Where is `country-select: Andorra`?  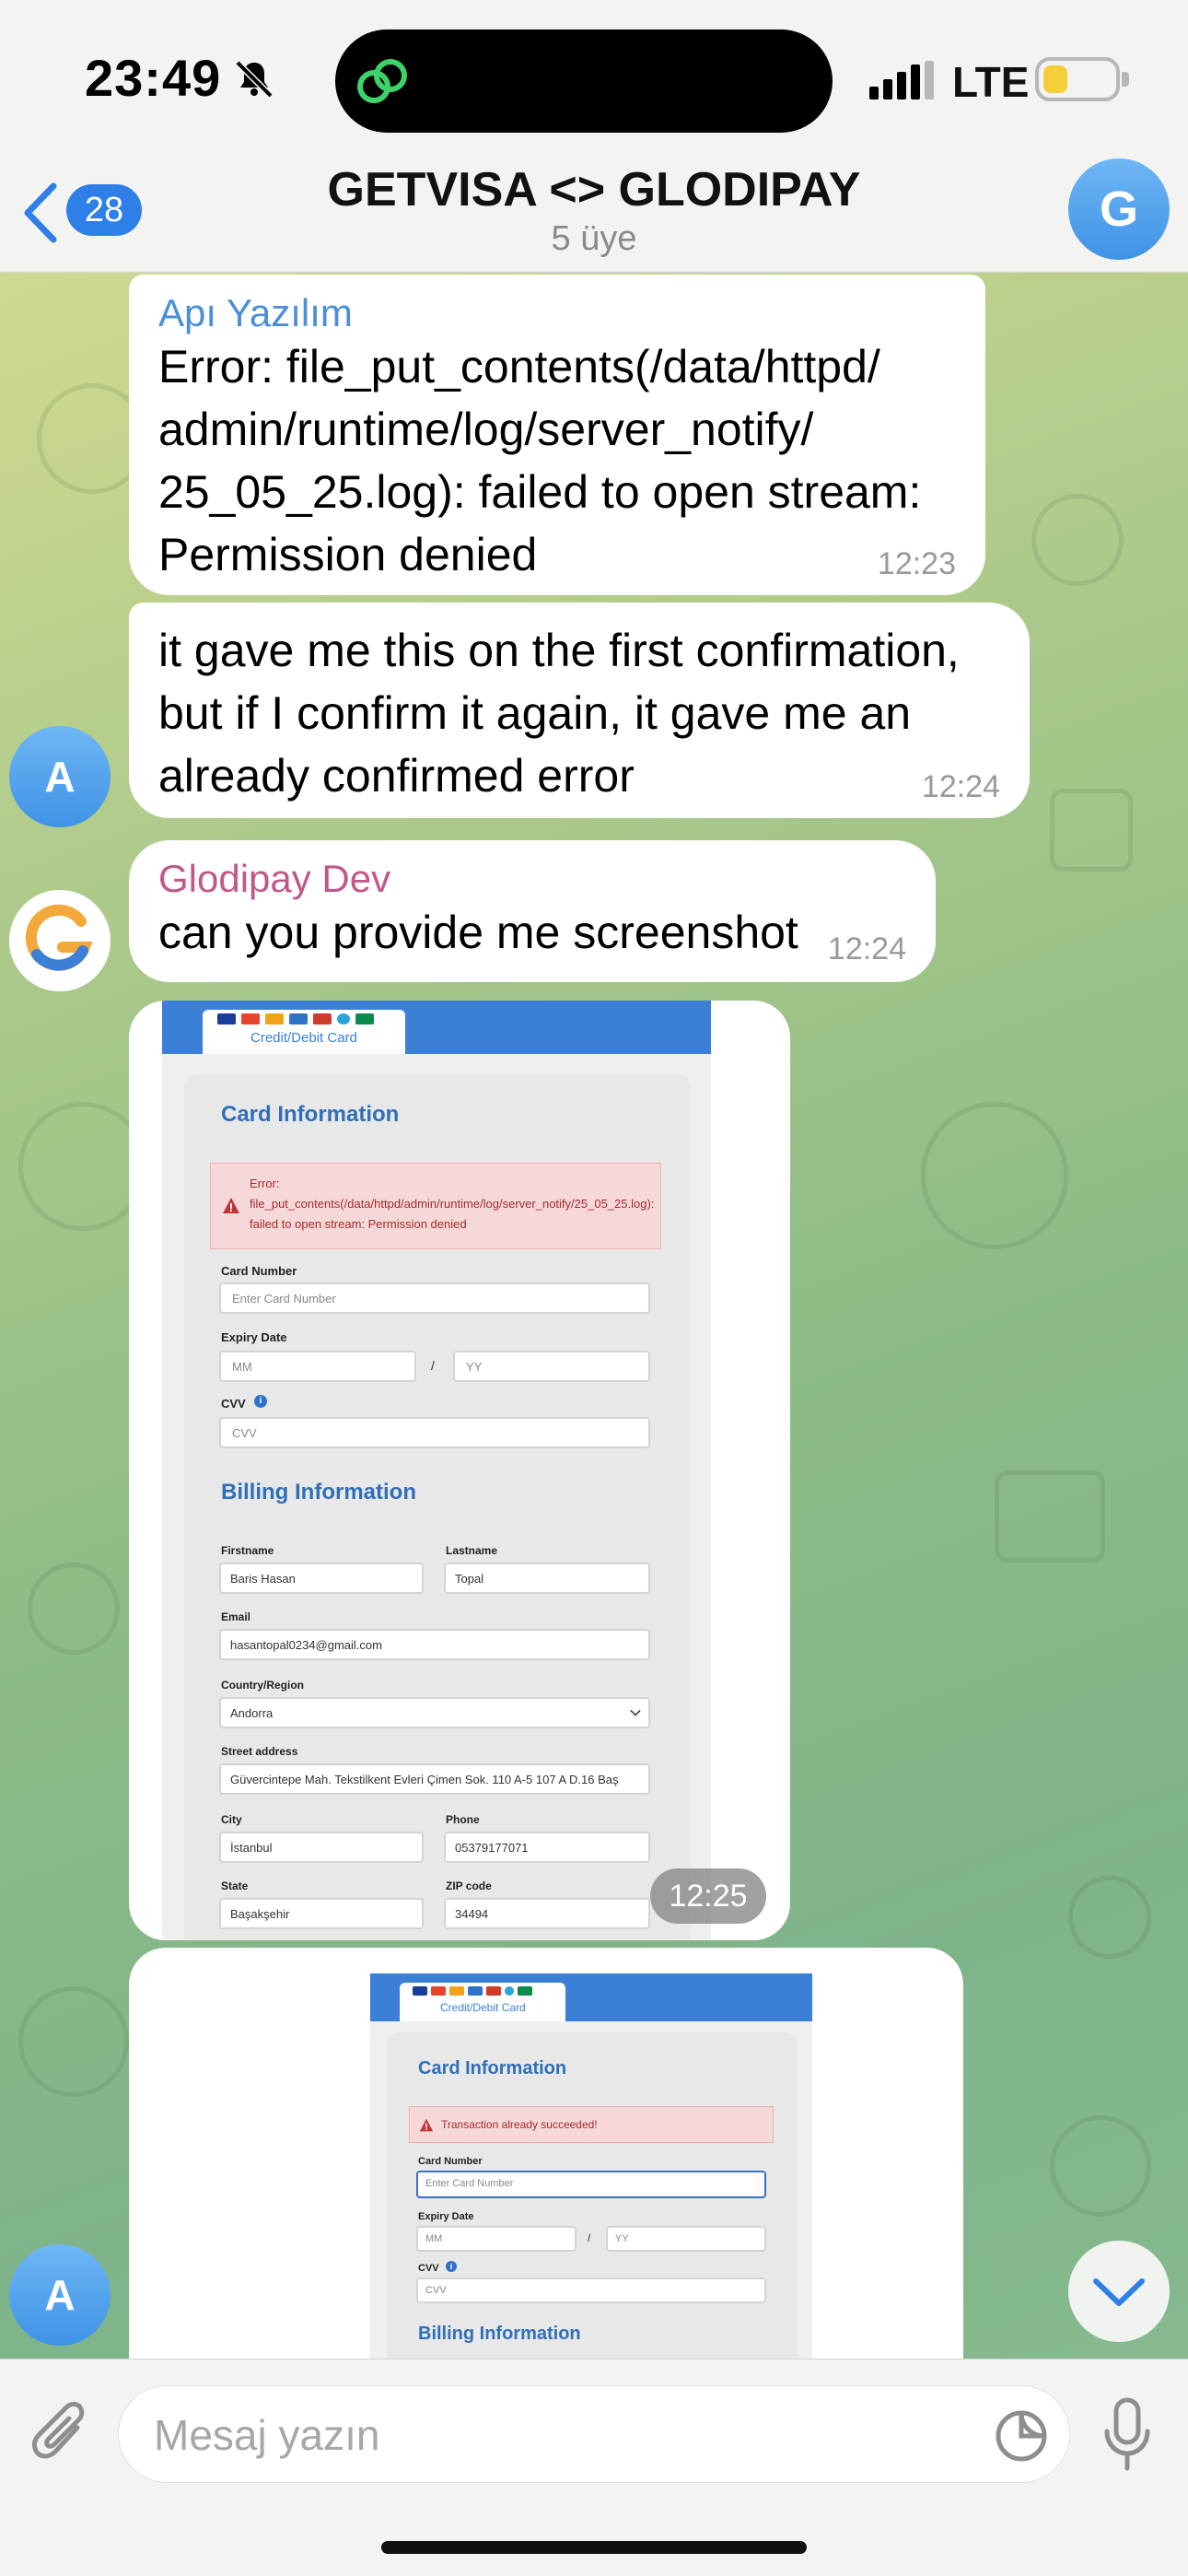 country-select: Andorra is located at coordinates (434, 1712).